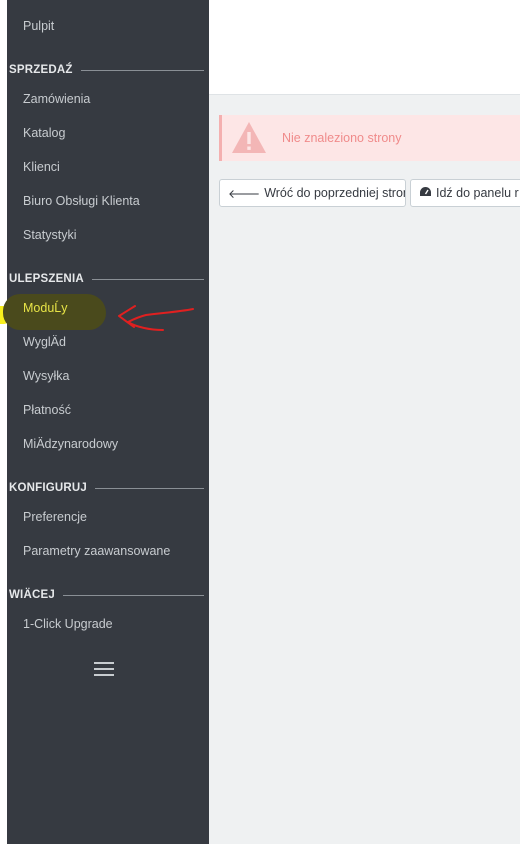 The width and height of the screenshot is (520, 844). Describe the element at coordinates (45, 308) in the screenshot. I see `sidebar-item-moduly: ModuĹy` at that location.